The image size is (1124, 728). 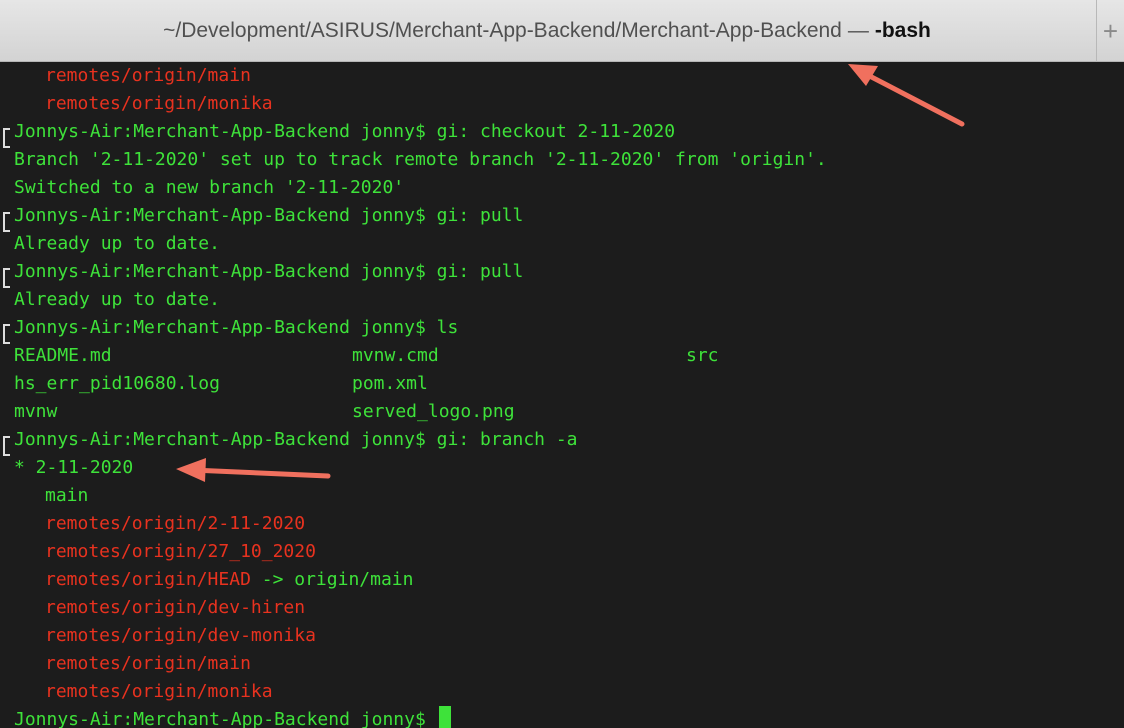 I want to click on ls-entry: src, so click(x=702, y=355).